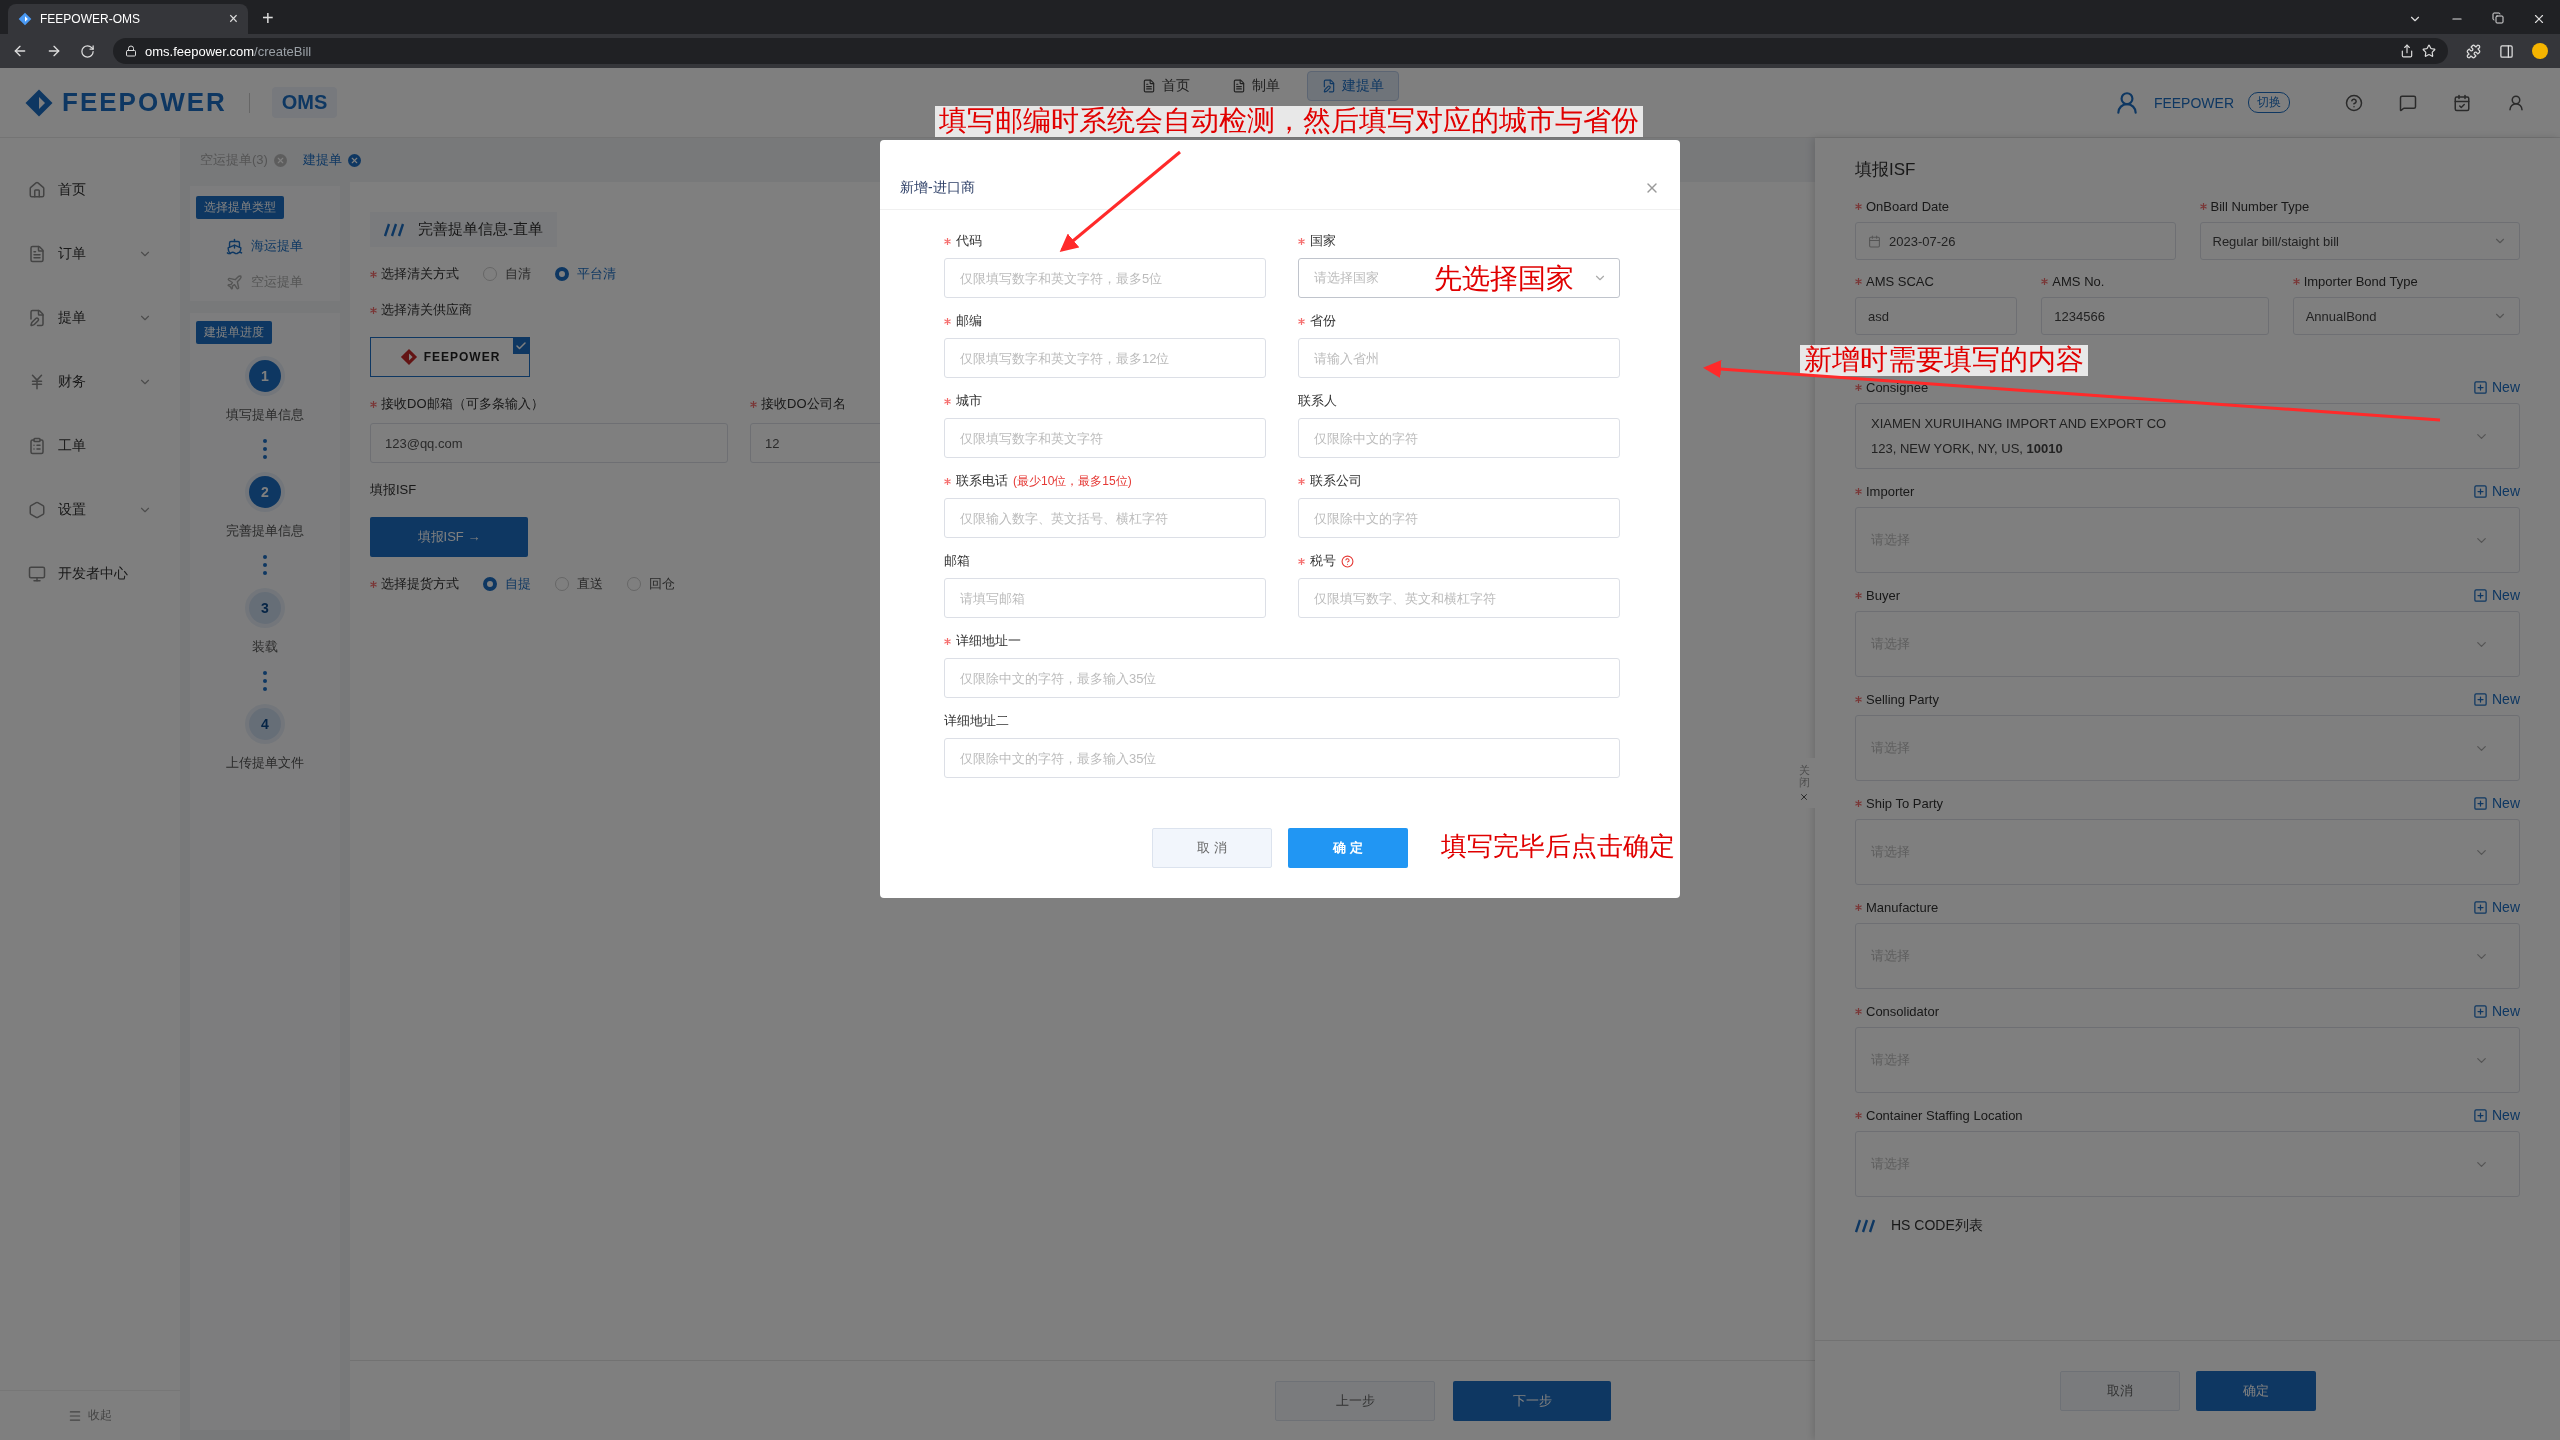 This screenshot has width=2560, height=1440. Describe the element at coordinates (2407, 51) in the screenshot. I see `share-icon` at that location.